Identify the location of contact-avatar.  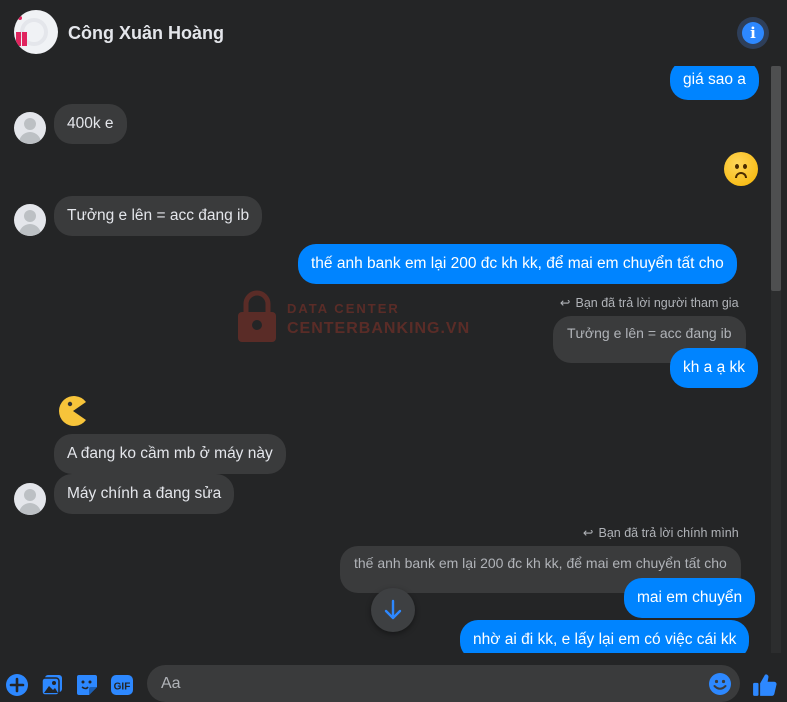
(36, 32).